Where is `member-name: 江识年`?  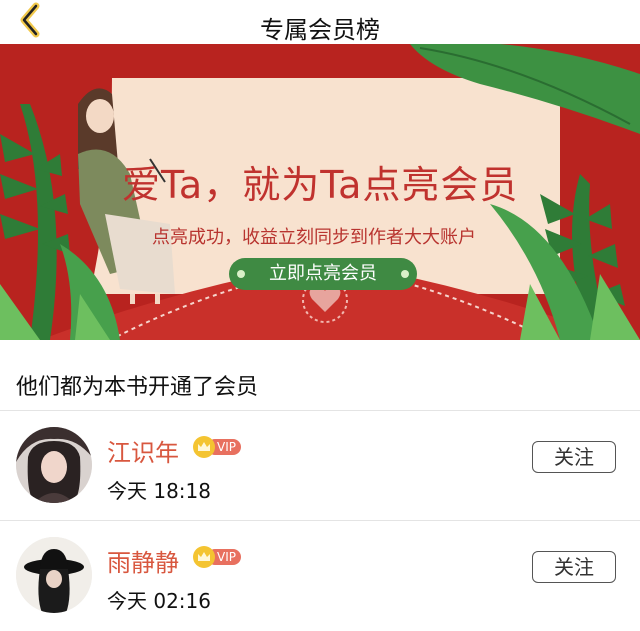 member-name: 江识年 is located at coordinates (143, 450).